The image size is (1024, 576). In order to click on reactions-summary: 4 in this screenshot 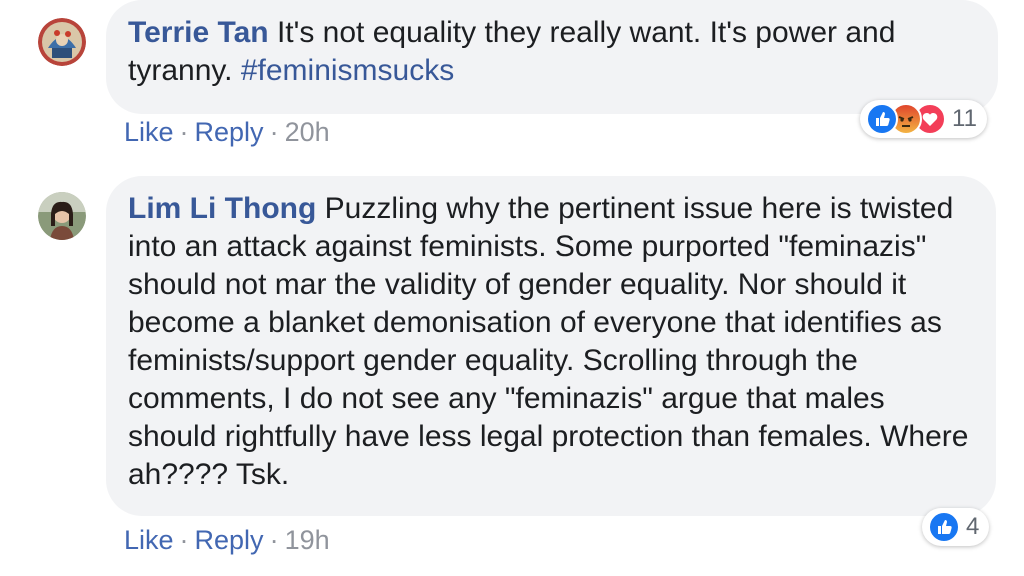, I will do `click(956, 527)`.